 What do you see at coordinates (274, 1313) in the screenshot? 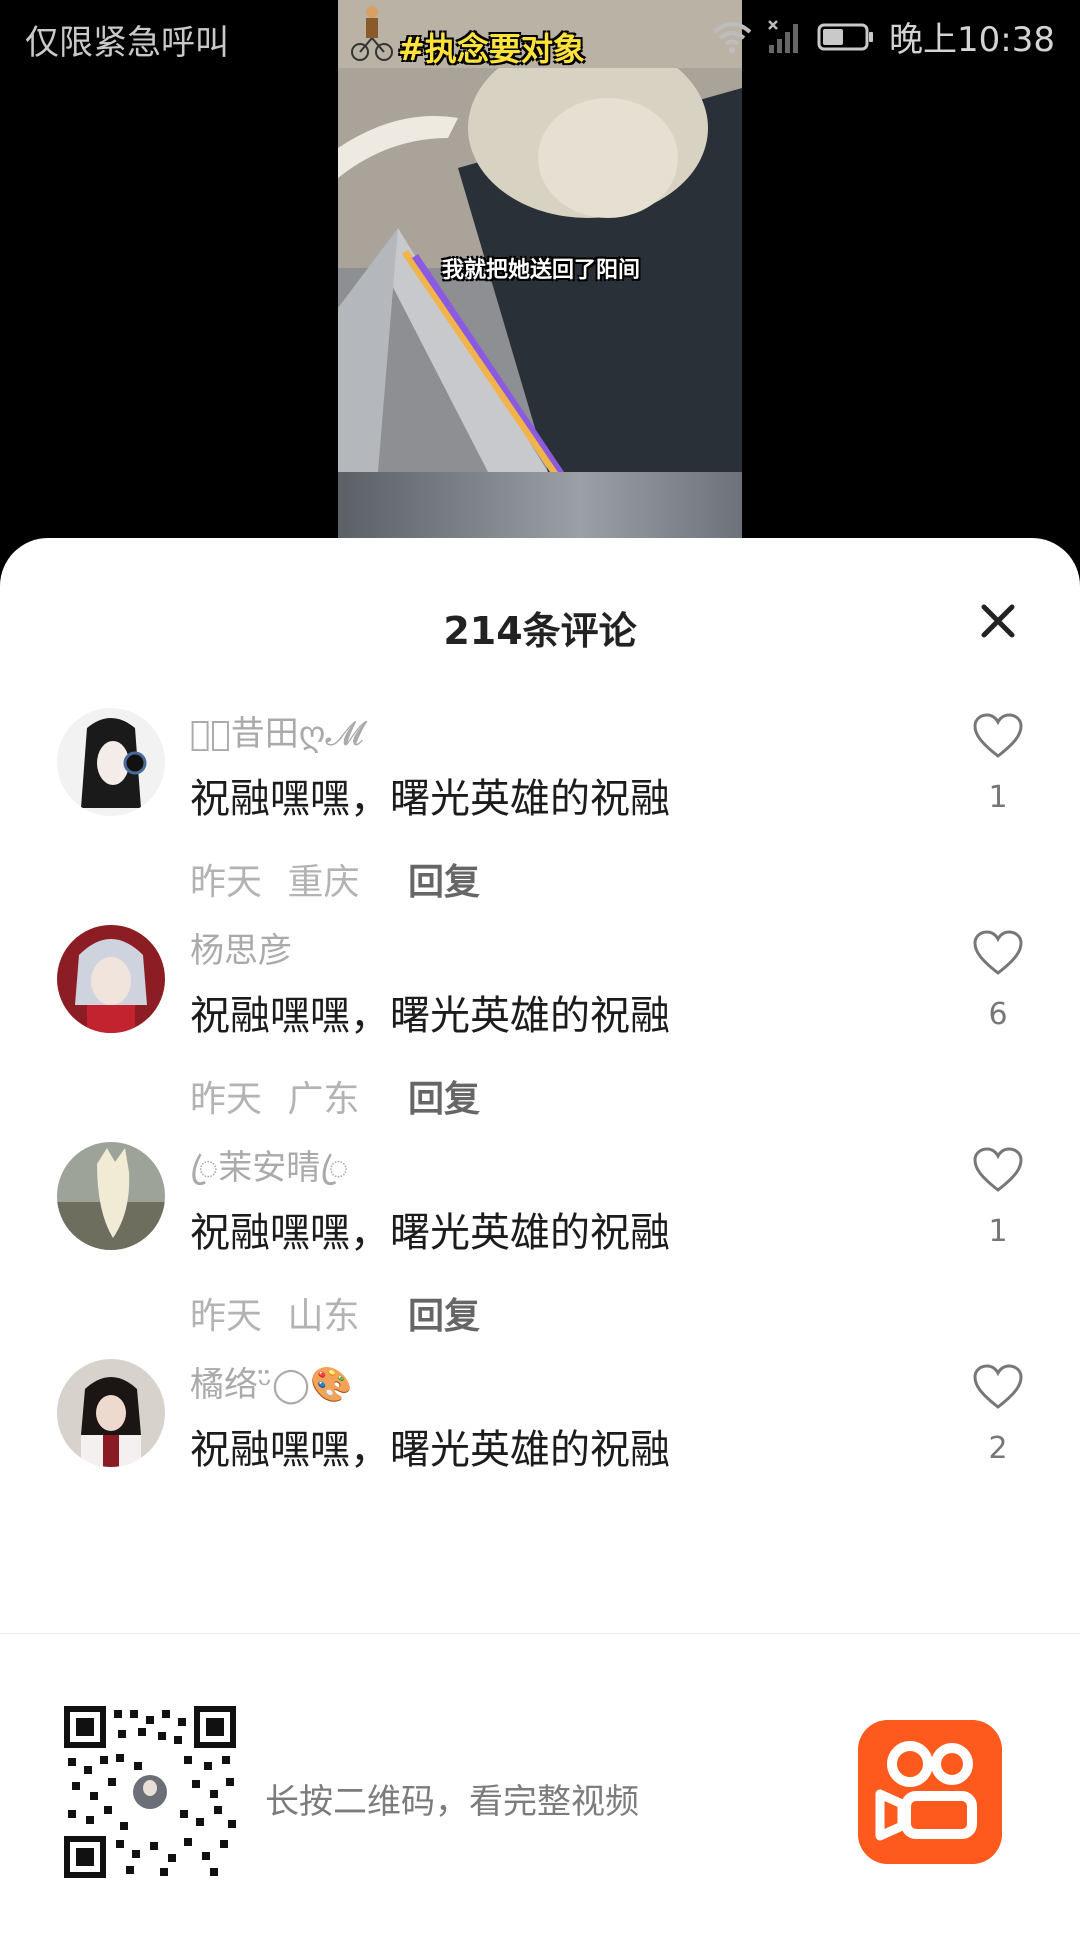
I see `comment-meta: 昨天 山东` at bounding box center [274, 1313].